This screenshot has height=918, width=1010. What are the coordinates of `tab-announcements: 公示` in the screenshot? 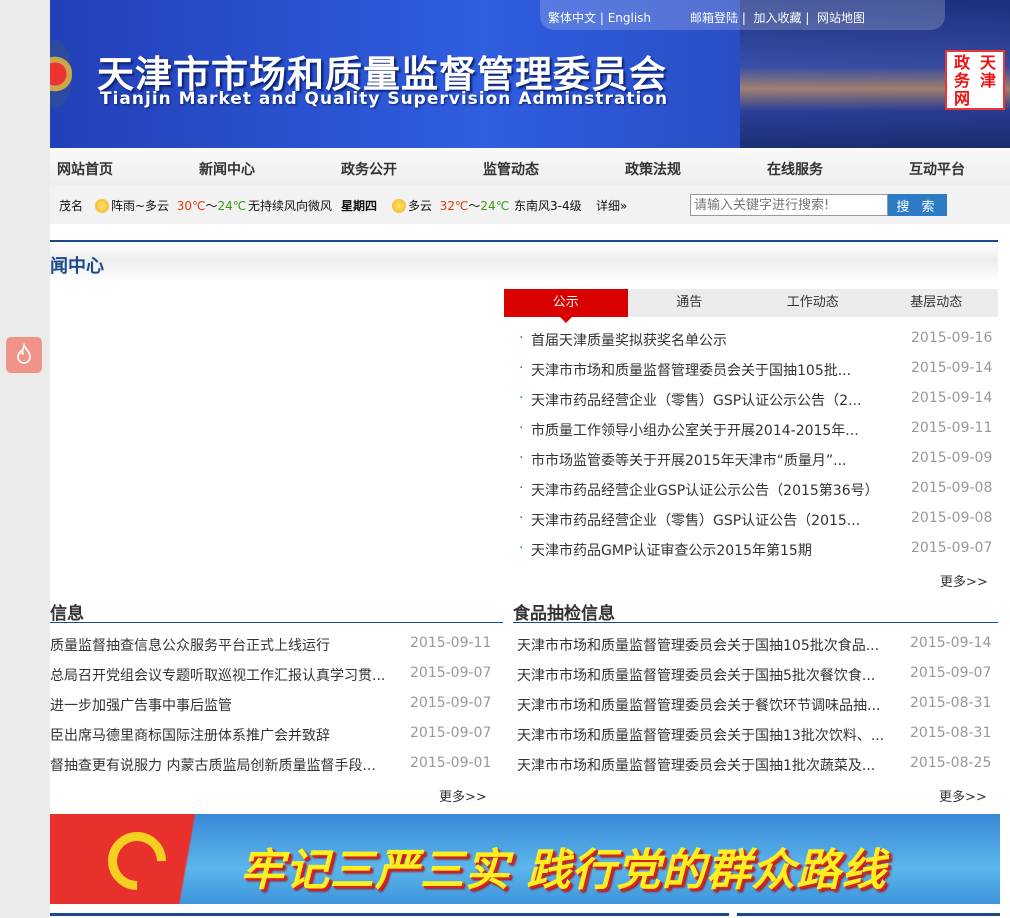 It's located at (566, 306).